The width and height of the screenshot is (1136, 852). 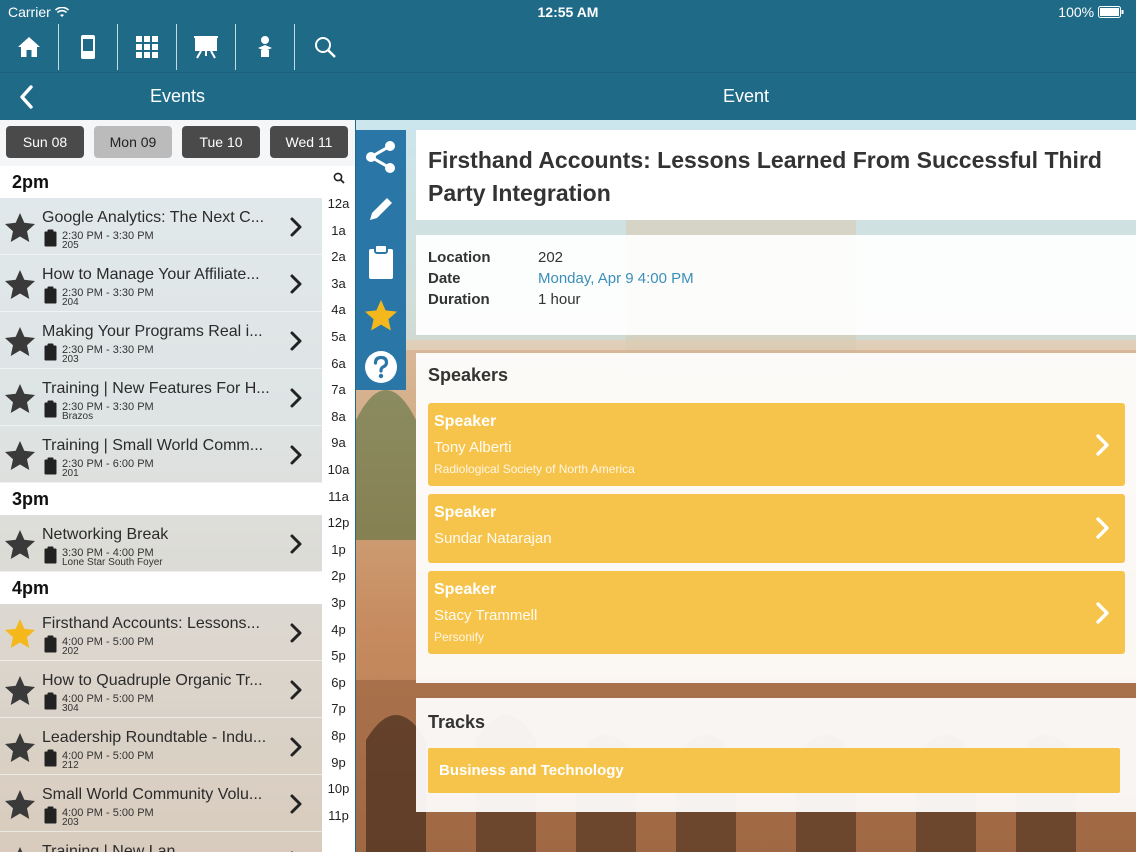 I want to click on index-item: 2a, so click(x=338, y=256).